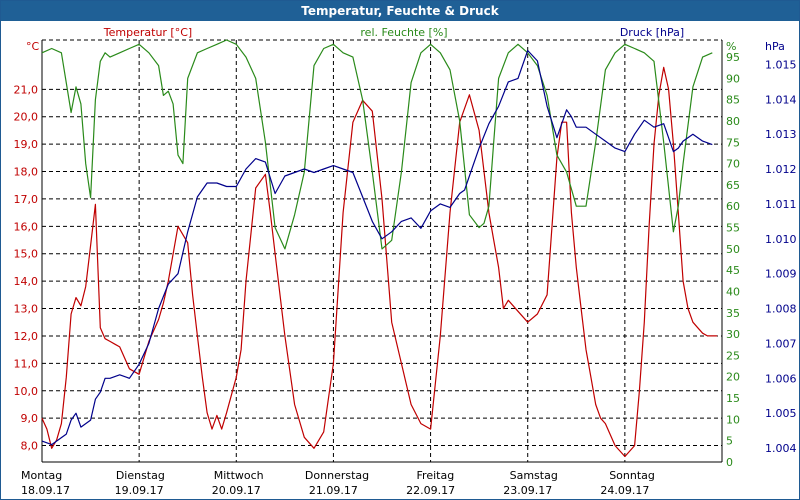 The width and height of the screenshot is (800, 500). What do you see at coordinates (652, 32) in the screenshot?
I see `pressure-axis-label: Druck [hPa]` at bounding box center [652, 32].